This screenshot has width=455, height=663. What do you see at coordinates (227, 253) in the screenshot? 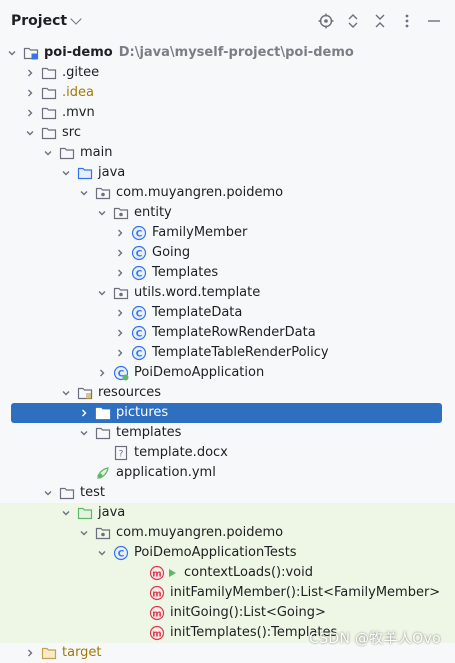
I see `tree-row-going: C Going` at bounding box center [227, 253].